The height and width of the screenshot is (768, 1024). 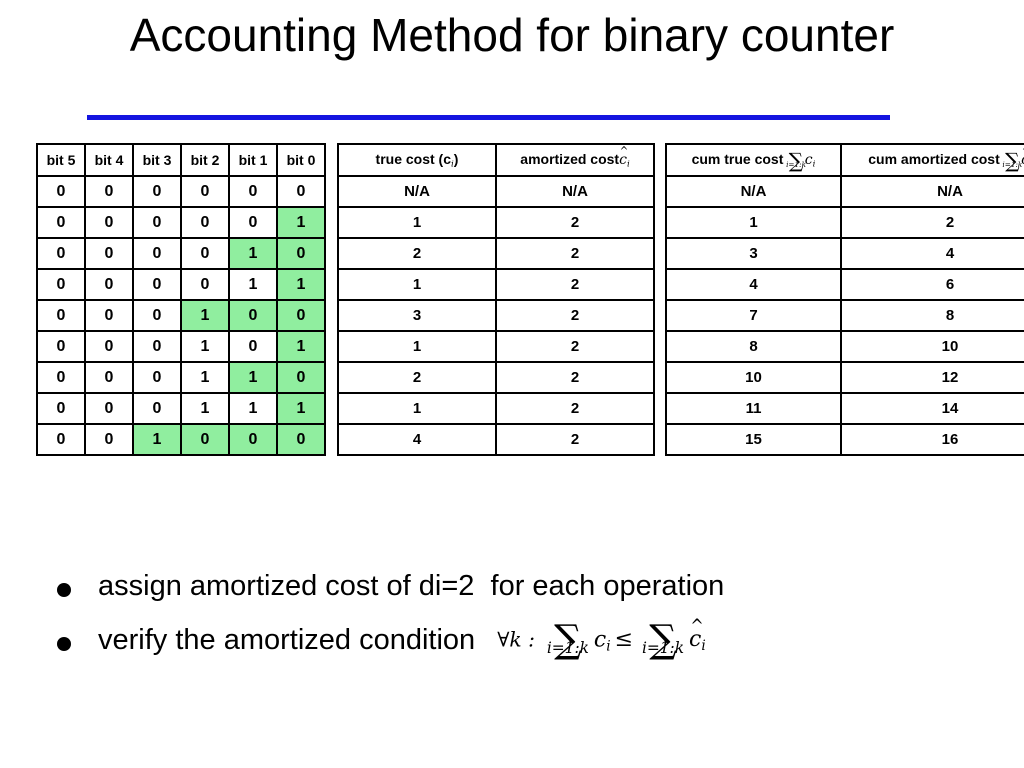 I want to click on table-row: 000010, so click(x=181, y=253).